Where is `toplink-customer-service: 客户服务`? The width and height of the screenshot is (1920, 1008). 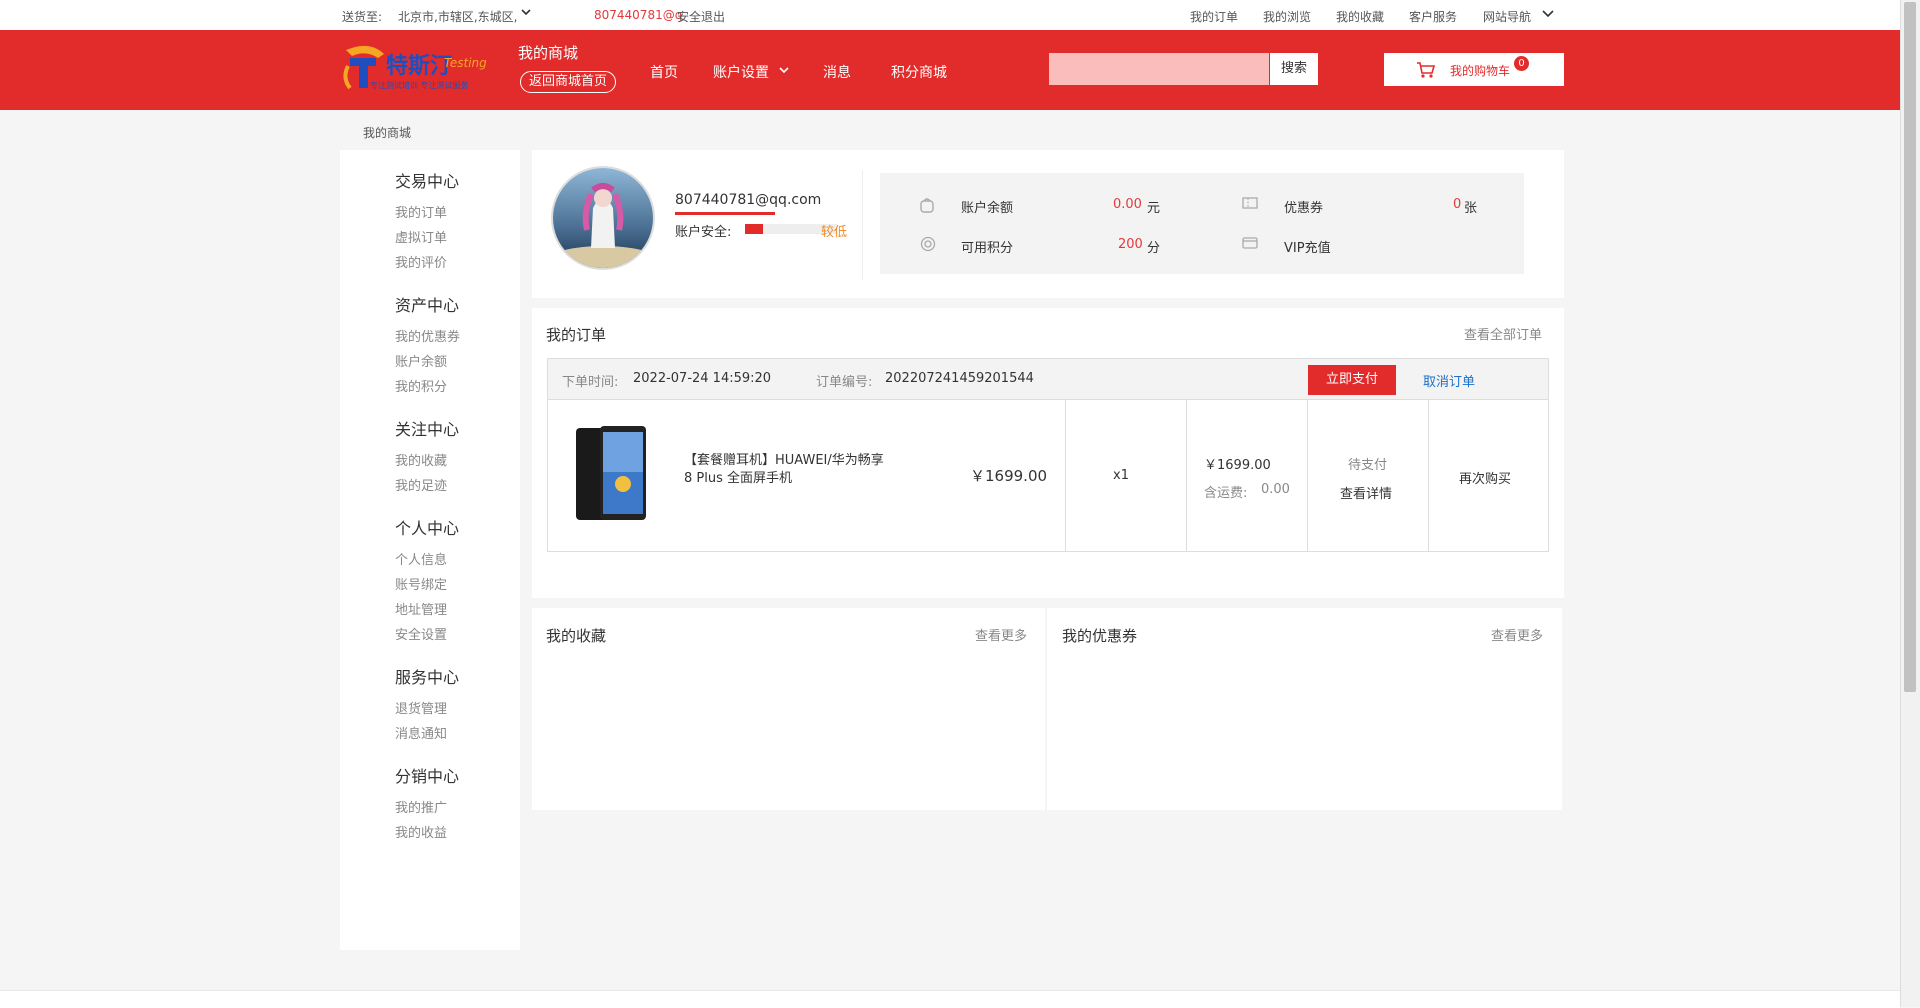 toplink-customer-service: 客户服务 is located at coordinates (1433, 16).